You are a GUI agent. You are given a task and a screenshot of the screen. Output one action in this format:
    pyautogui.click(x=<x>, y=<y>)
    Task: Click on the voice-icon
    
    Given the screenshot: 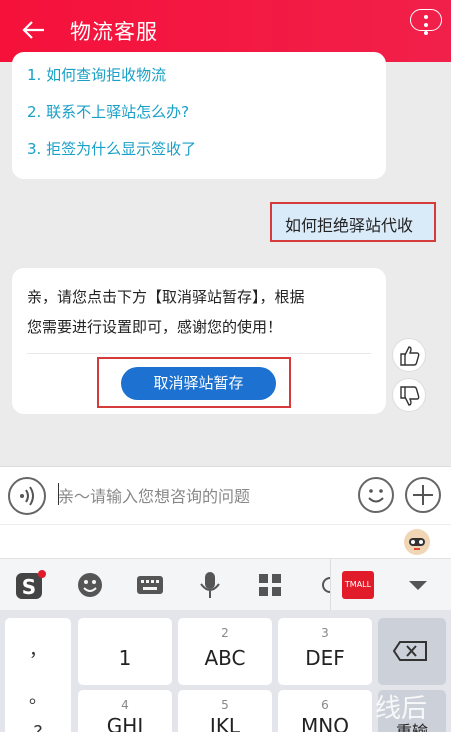 What is the action you would take?
    pyautogui.click(x=27, y=496)
    